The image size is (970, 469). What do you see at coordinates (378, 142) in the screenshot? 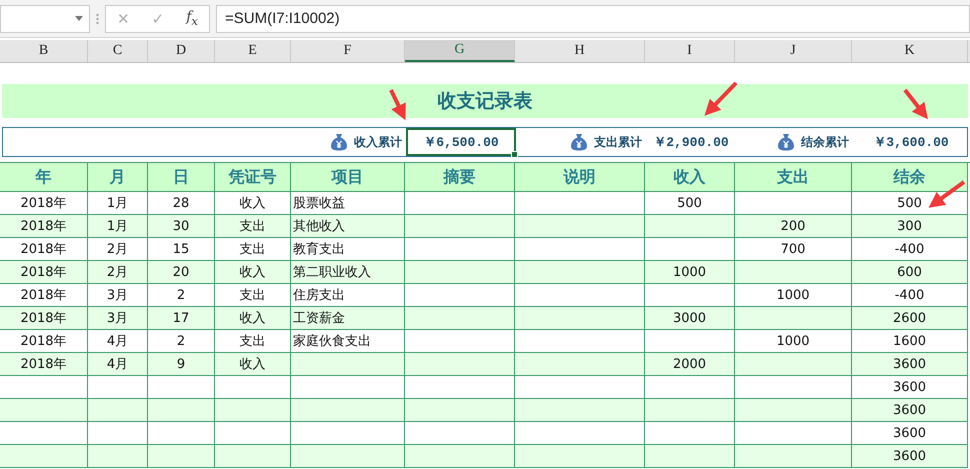
I see `summary-label: 收入累计` at bounding box center [378, 142].